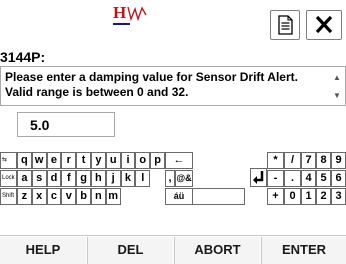 This screenshot has height=264, width=346. I want to click on key-1: 1, so click(308, 196).